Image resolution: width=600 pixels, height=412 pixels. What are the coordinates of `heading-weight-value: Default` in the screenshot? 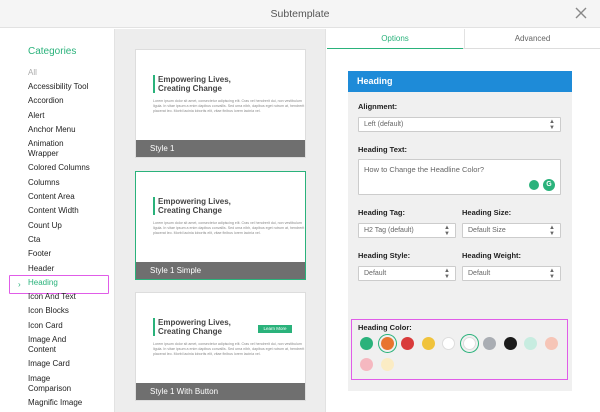 It's located at (479, 273).